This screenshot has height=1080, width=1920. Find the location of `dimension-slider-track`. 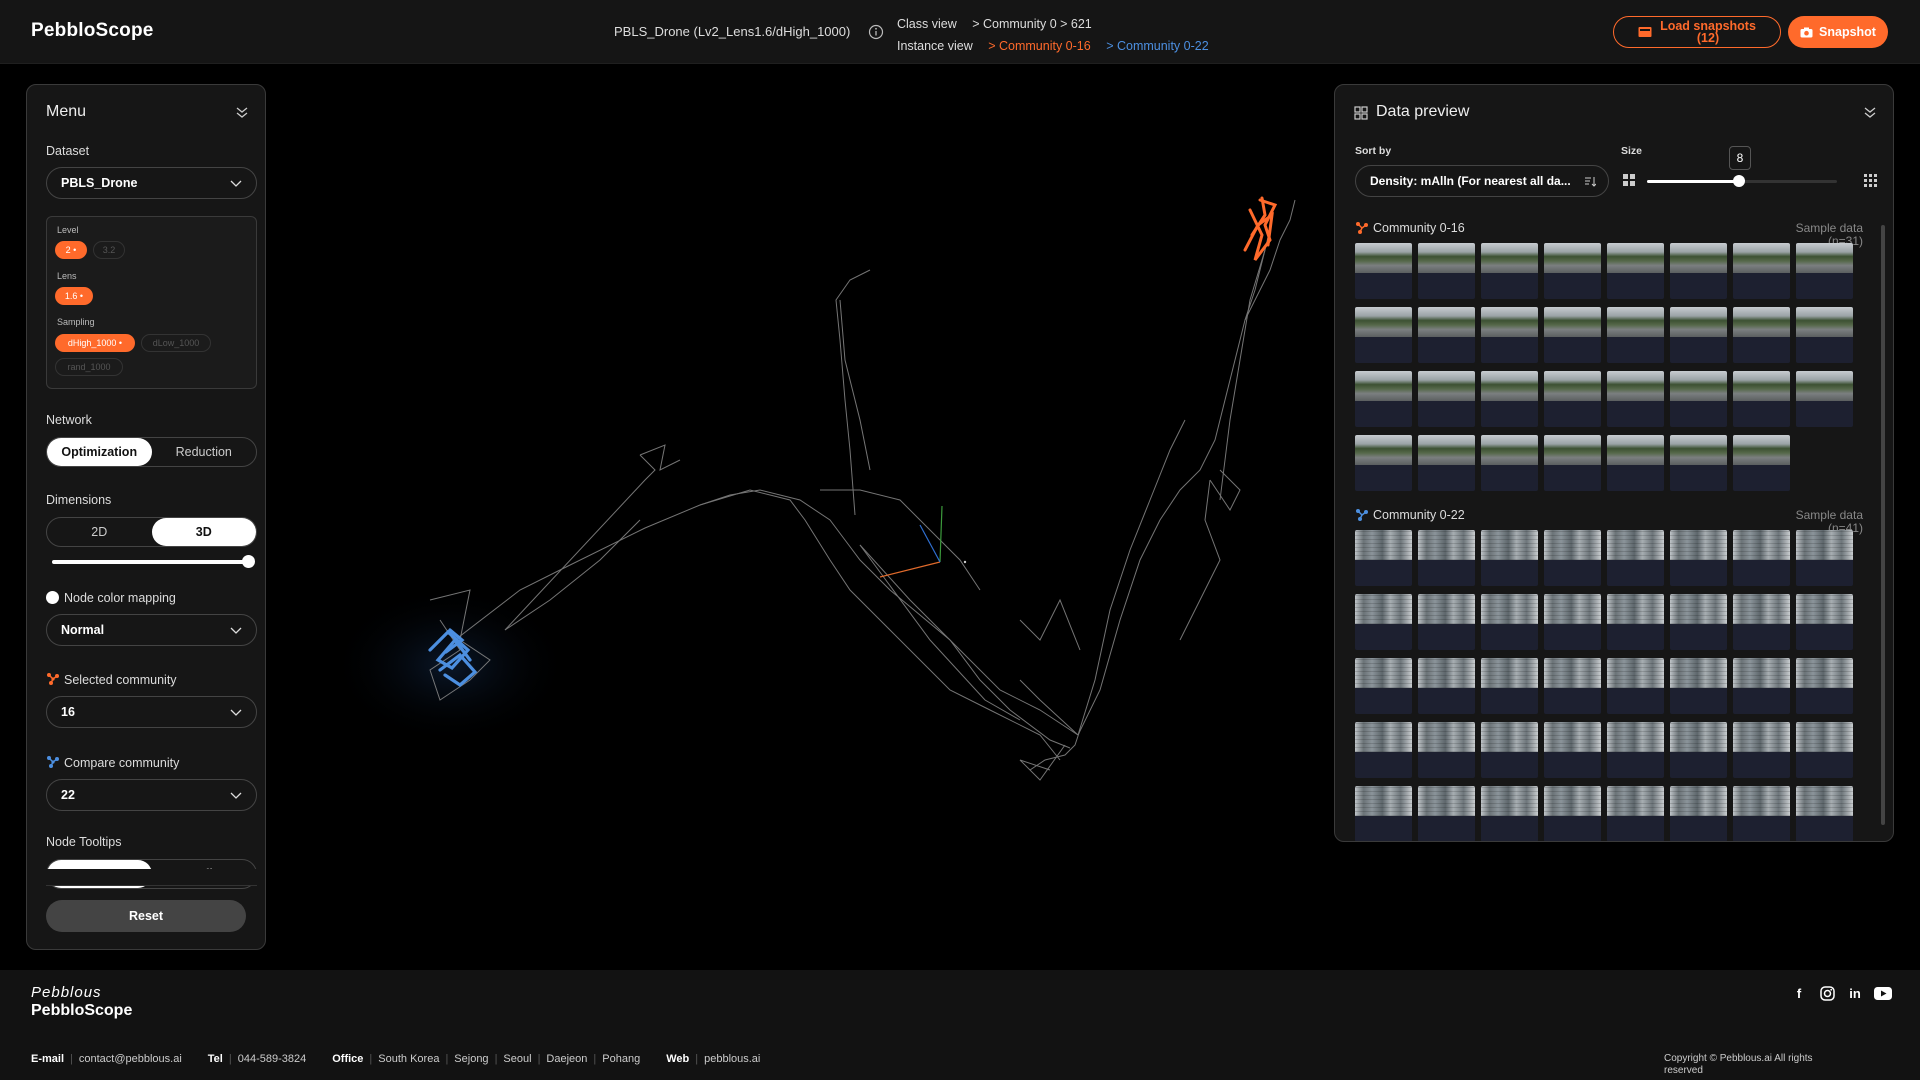

dimension-slider-track is located at coordinates (150, 562).